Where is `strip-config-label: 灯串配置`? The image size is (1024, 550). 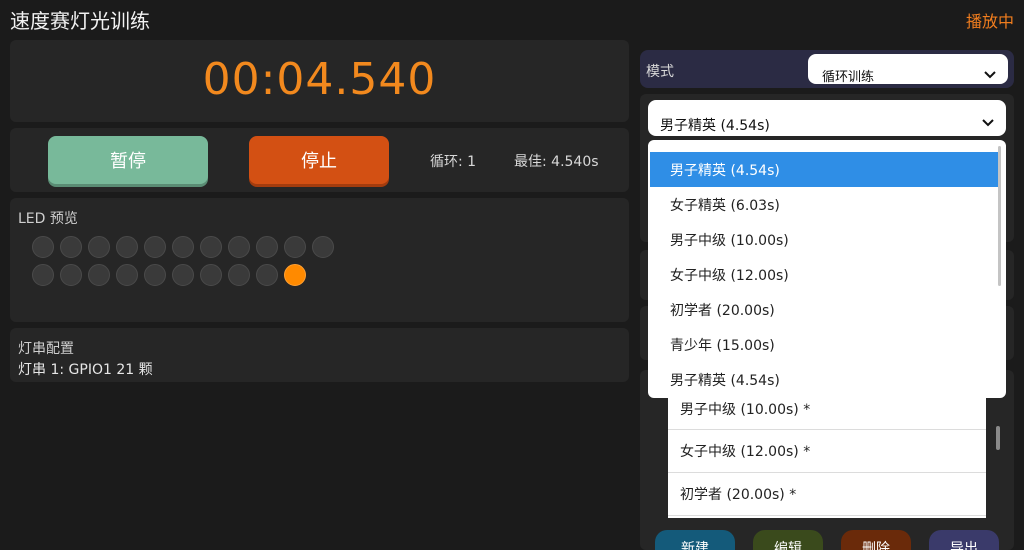 strip-config-label: 灯串配置 is located at coordinates (46, 349).